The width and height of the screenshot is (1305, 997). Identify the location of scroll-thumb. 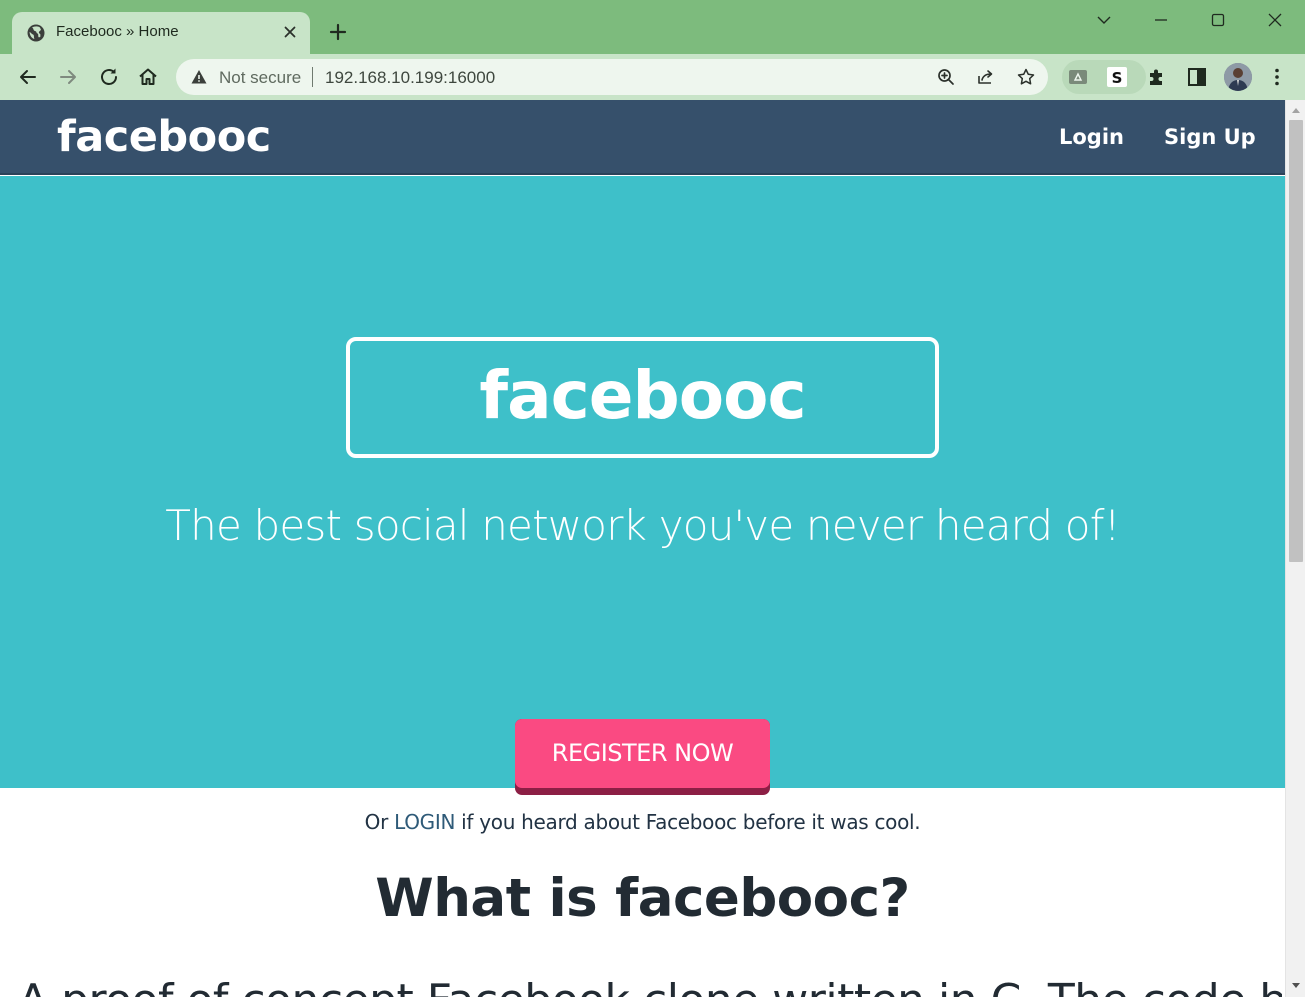
(1296, 341).